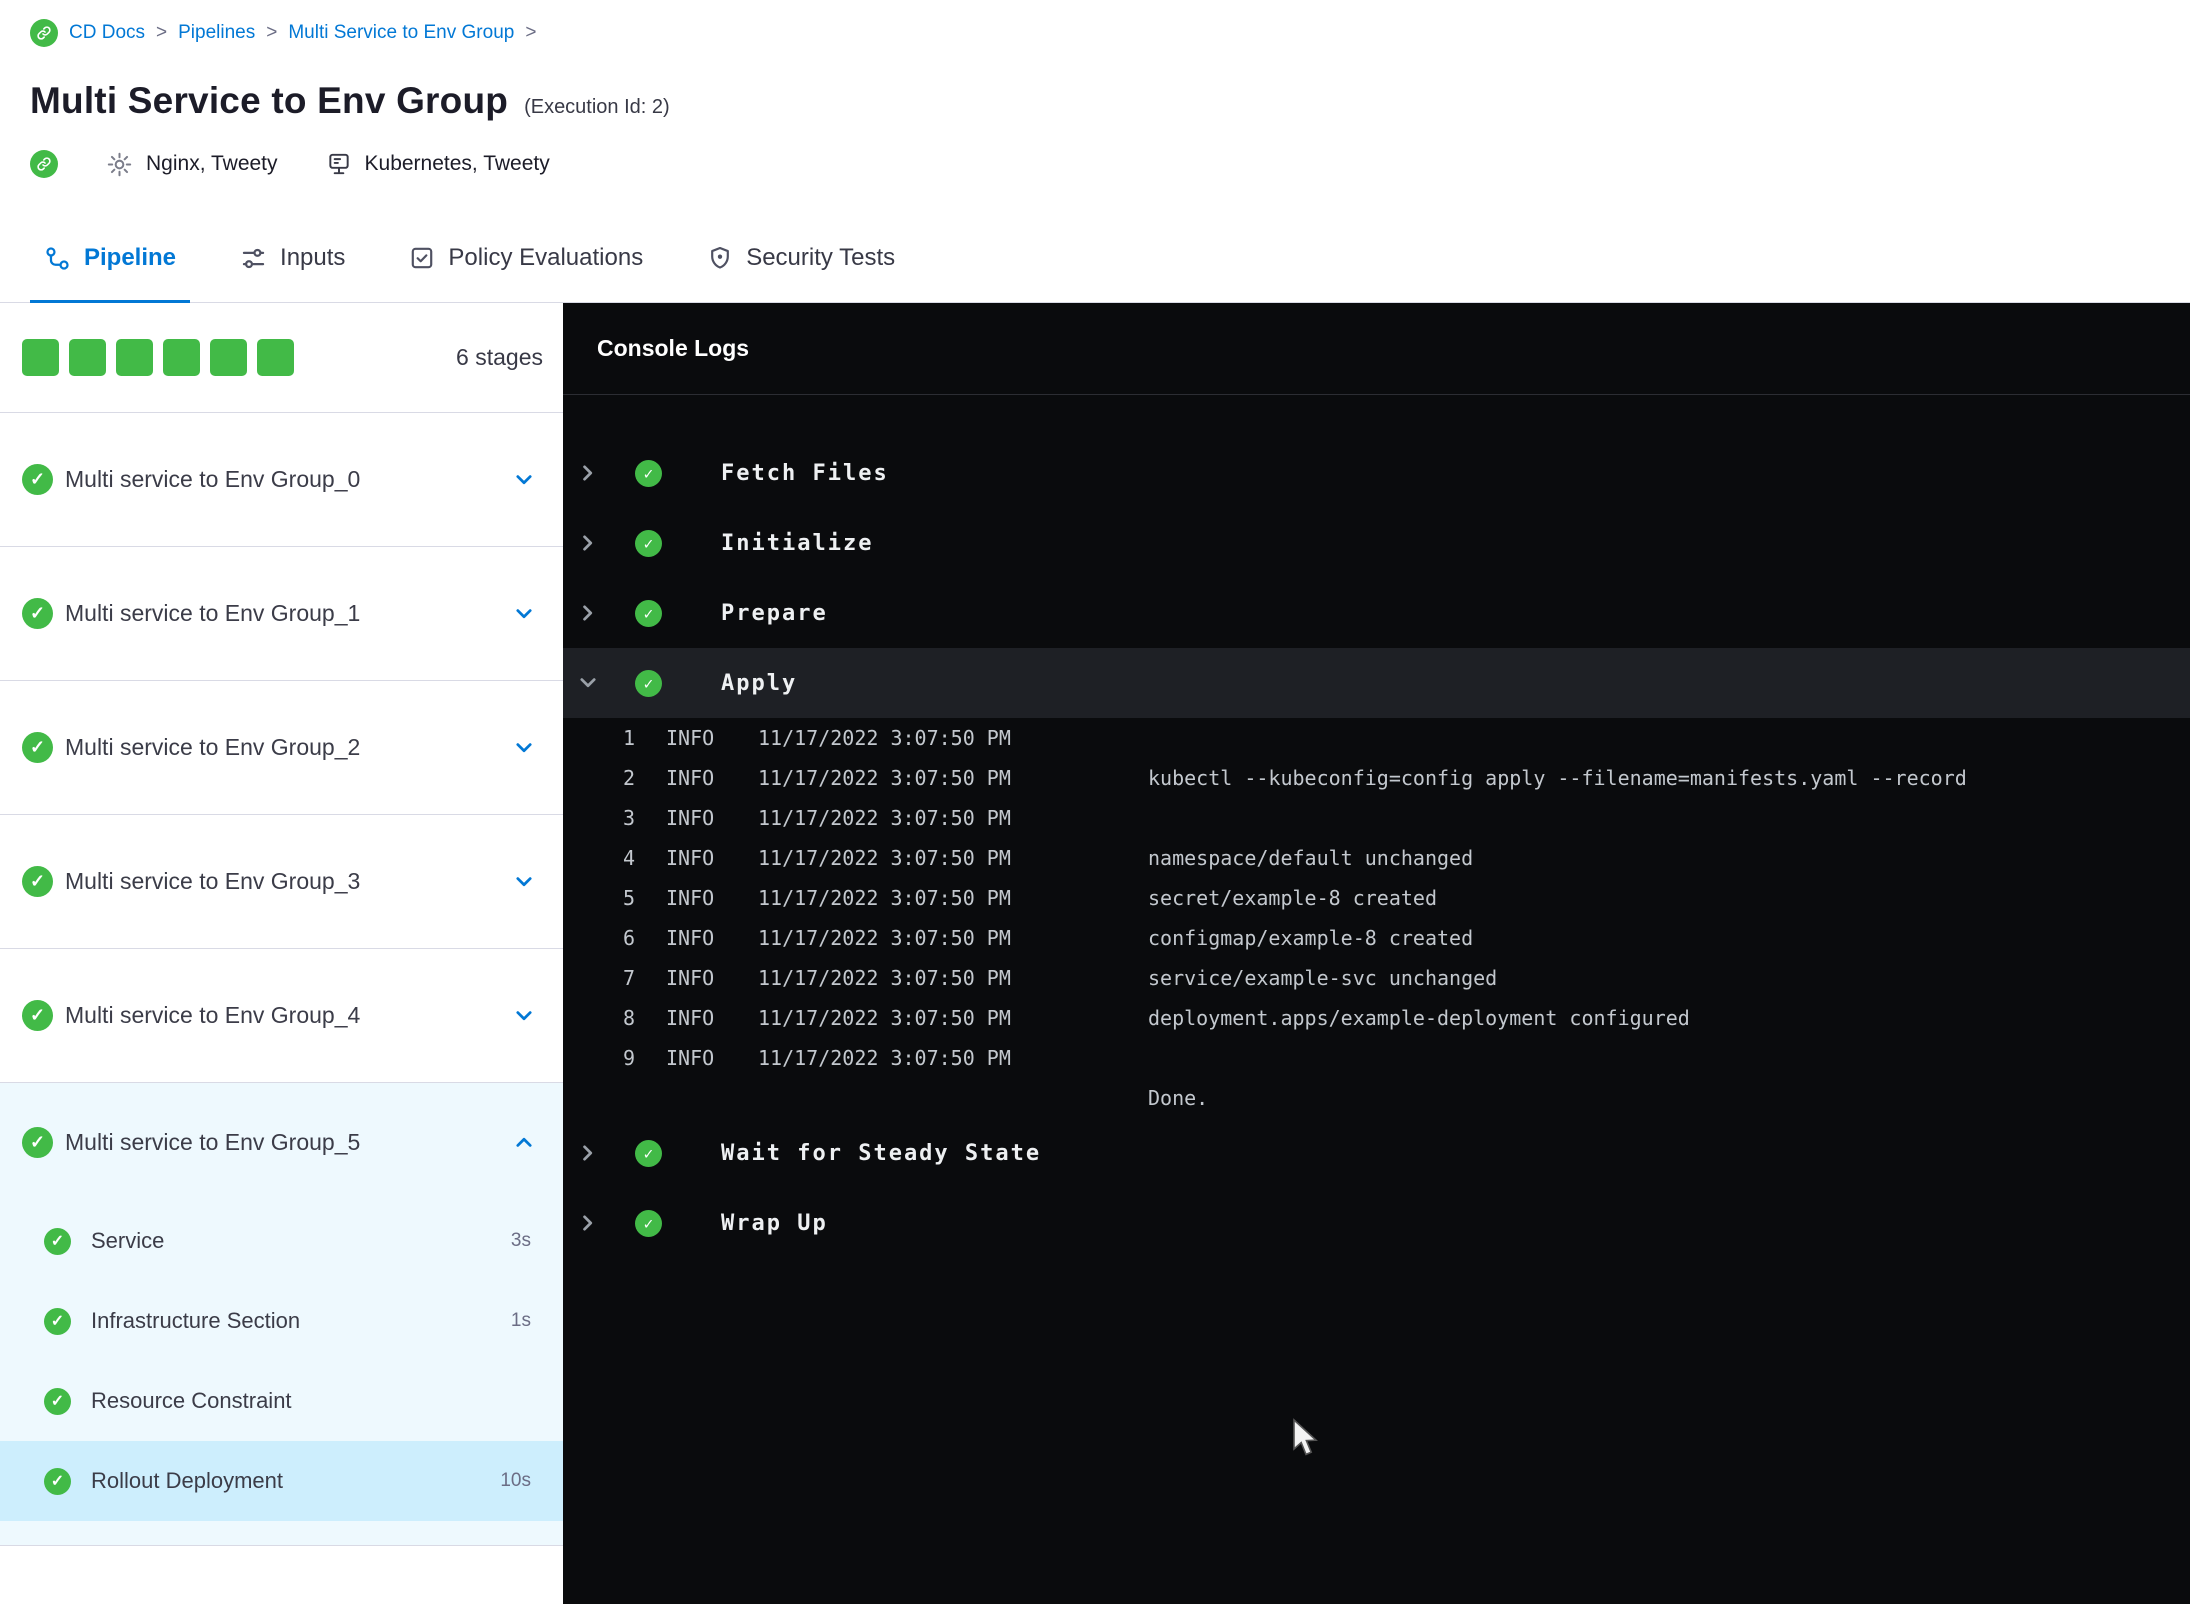  Describe the element at coordinates (281, 1241) in the screenshot. I see `step-row: ✓ Service 3s` at that location.